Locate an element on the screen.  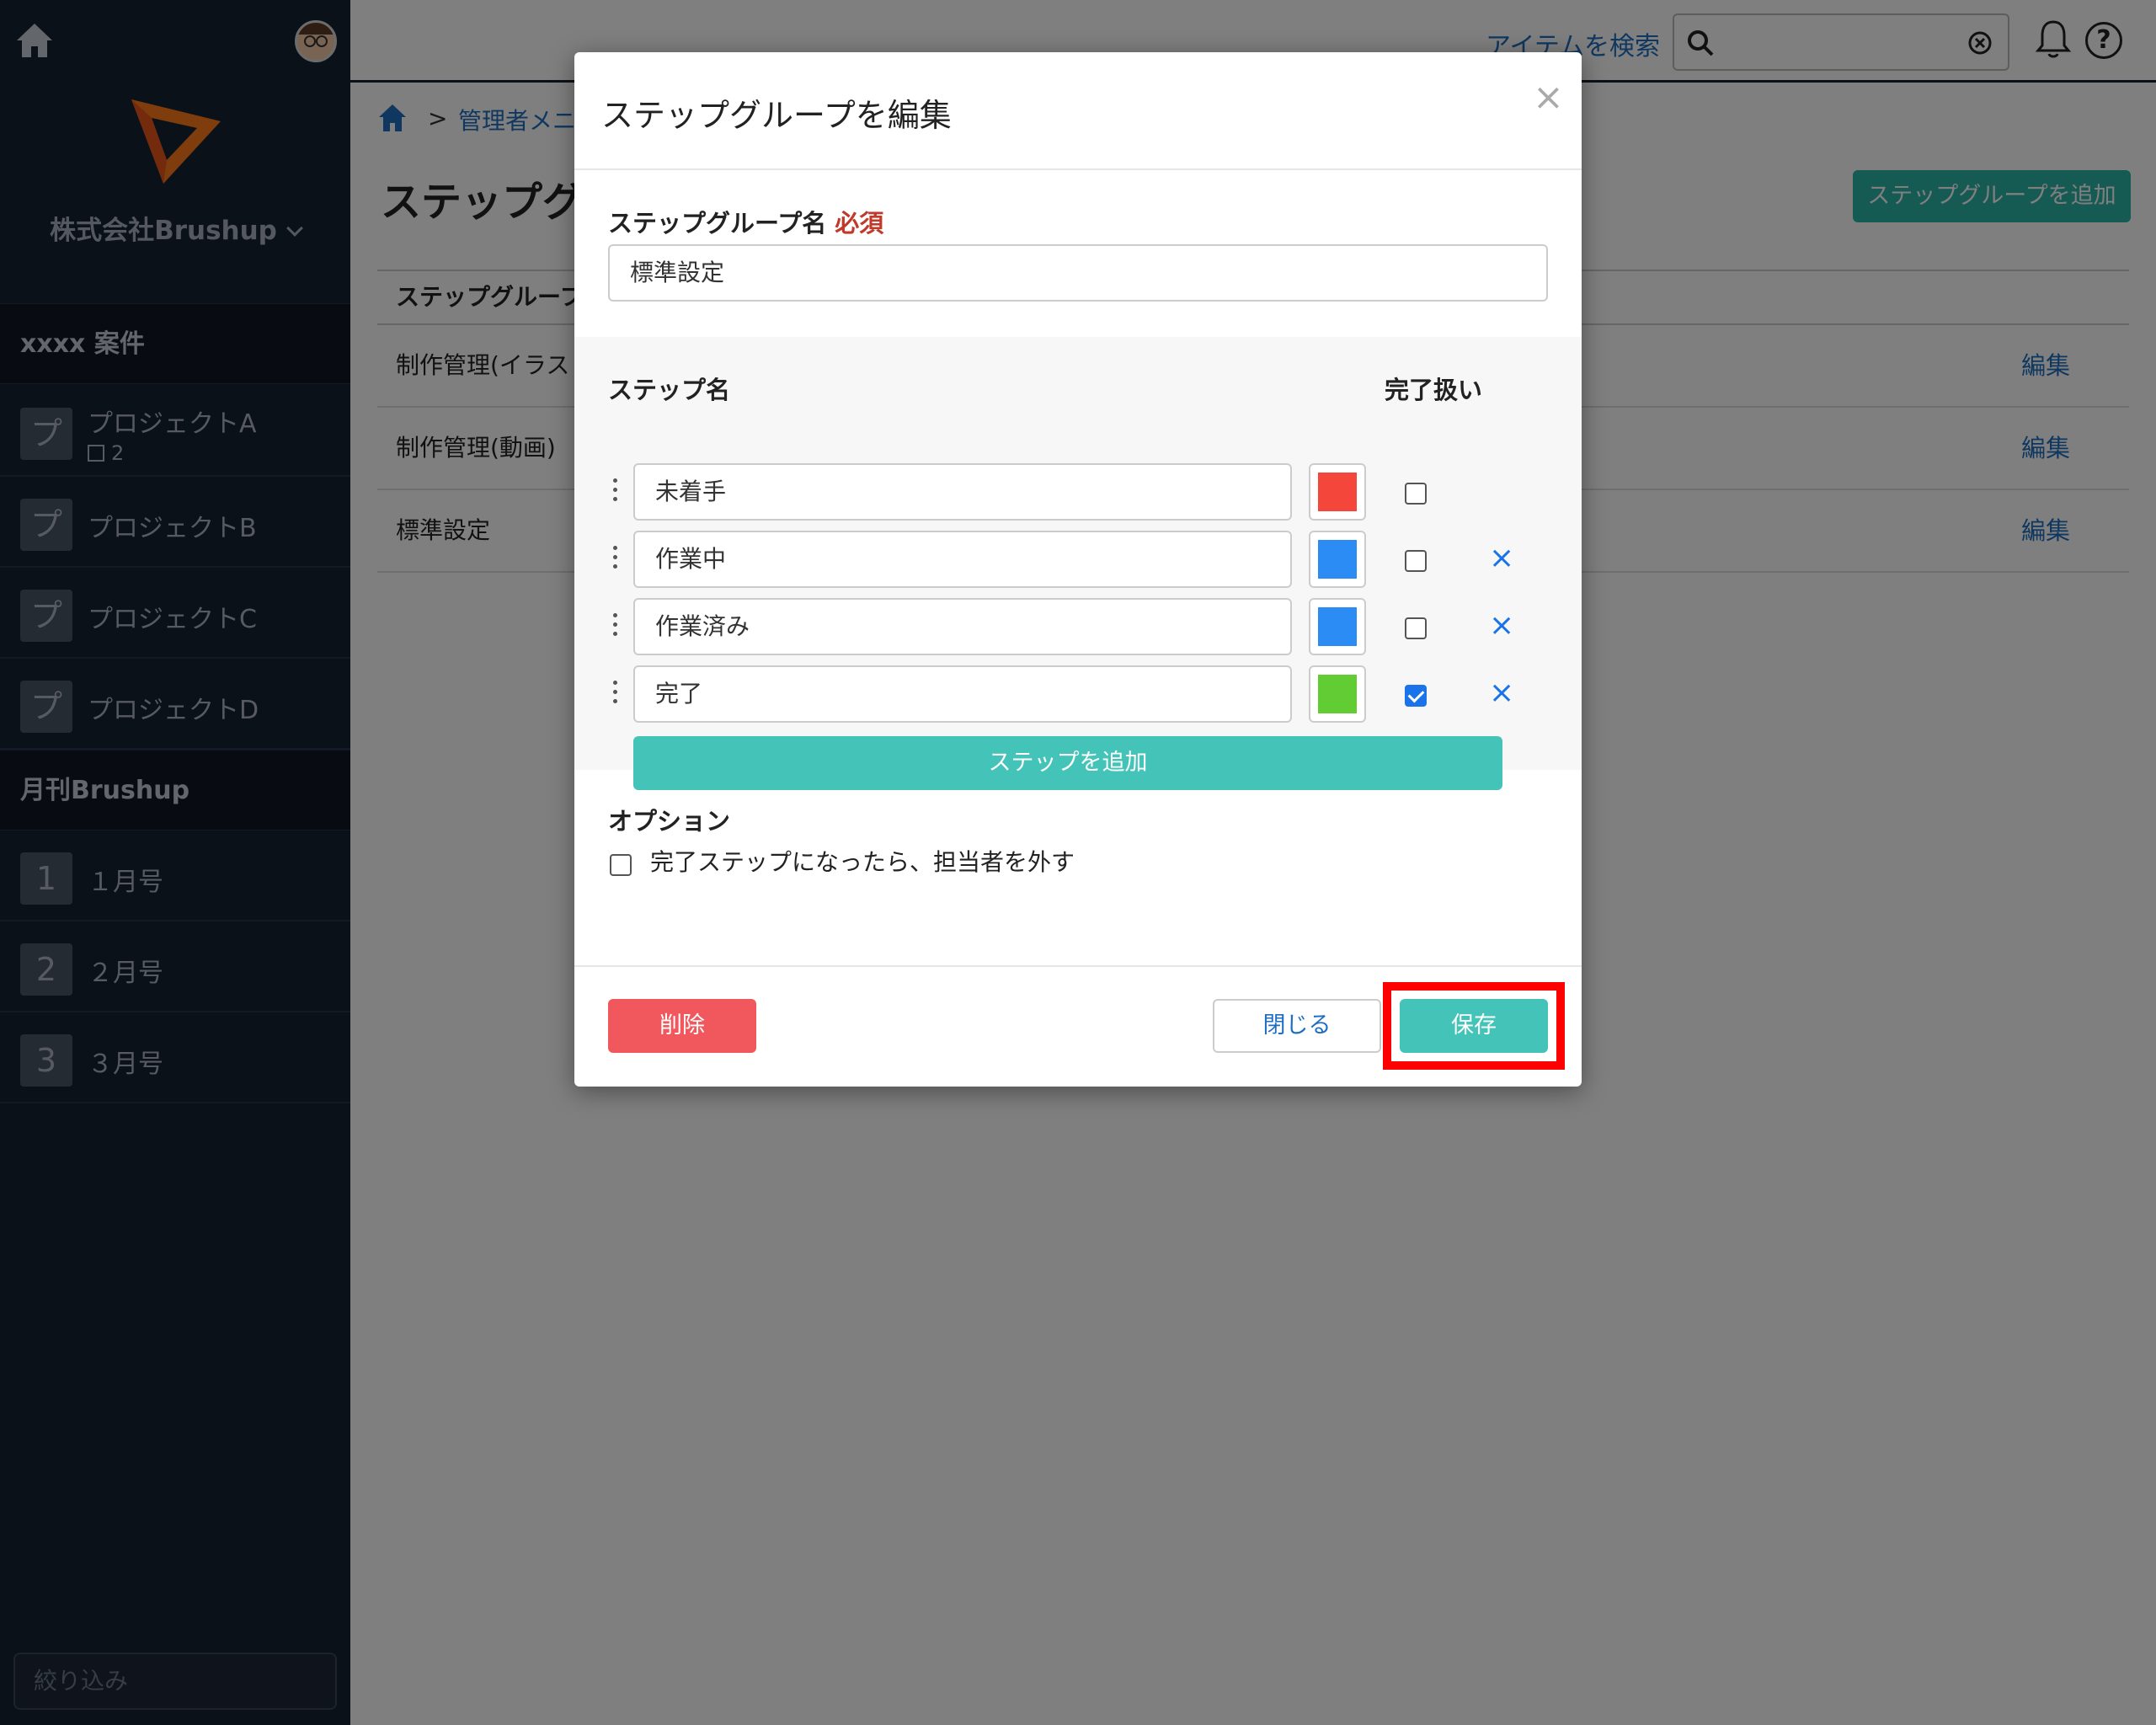
add-step-button: ステップを追加 is located at coordinates (1067, 763).